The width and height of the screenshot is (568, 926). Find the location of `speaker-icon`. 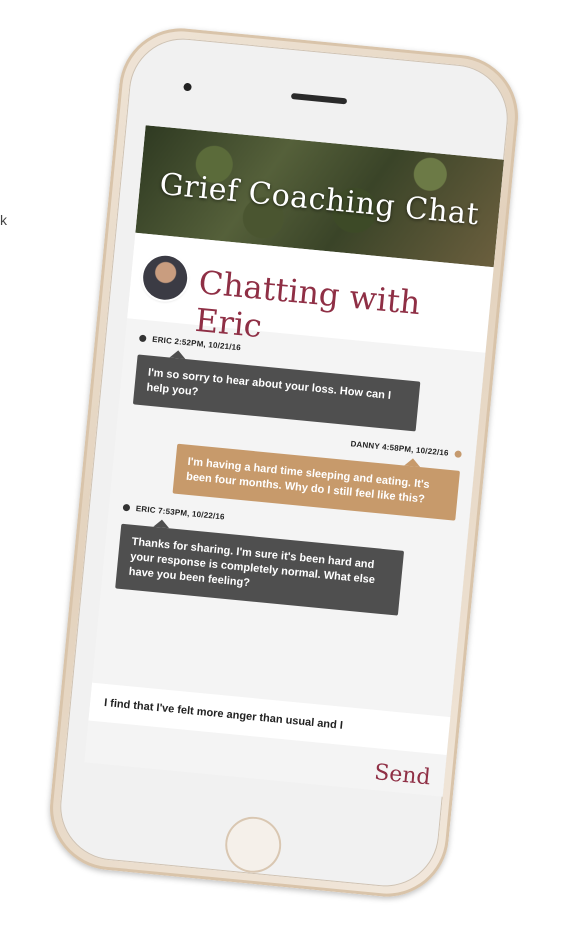

speaker-icon is located at coordinates (319, 99).